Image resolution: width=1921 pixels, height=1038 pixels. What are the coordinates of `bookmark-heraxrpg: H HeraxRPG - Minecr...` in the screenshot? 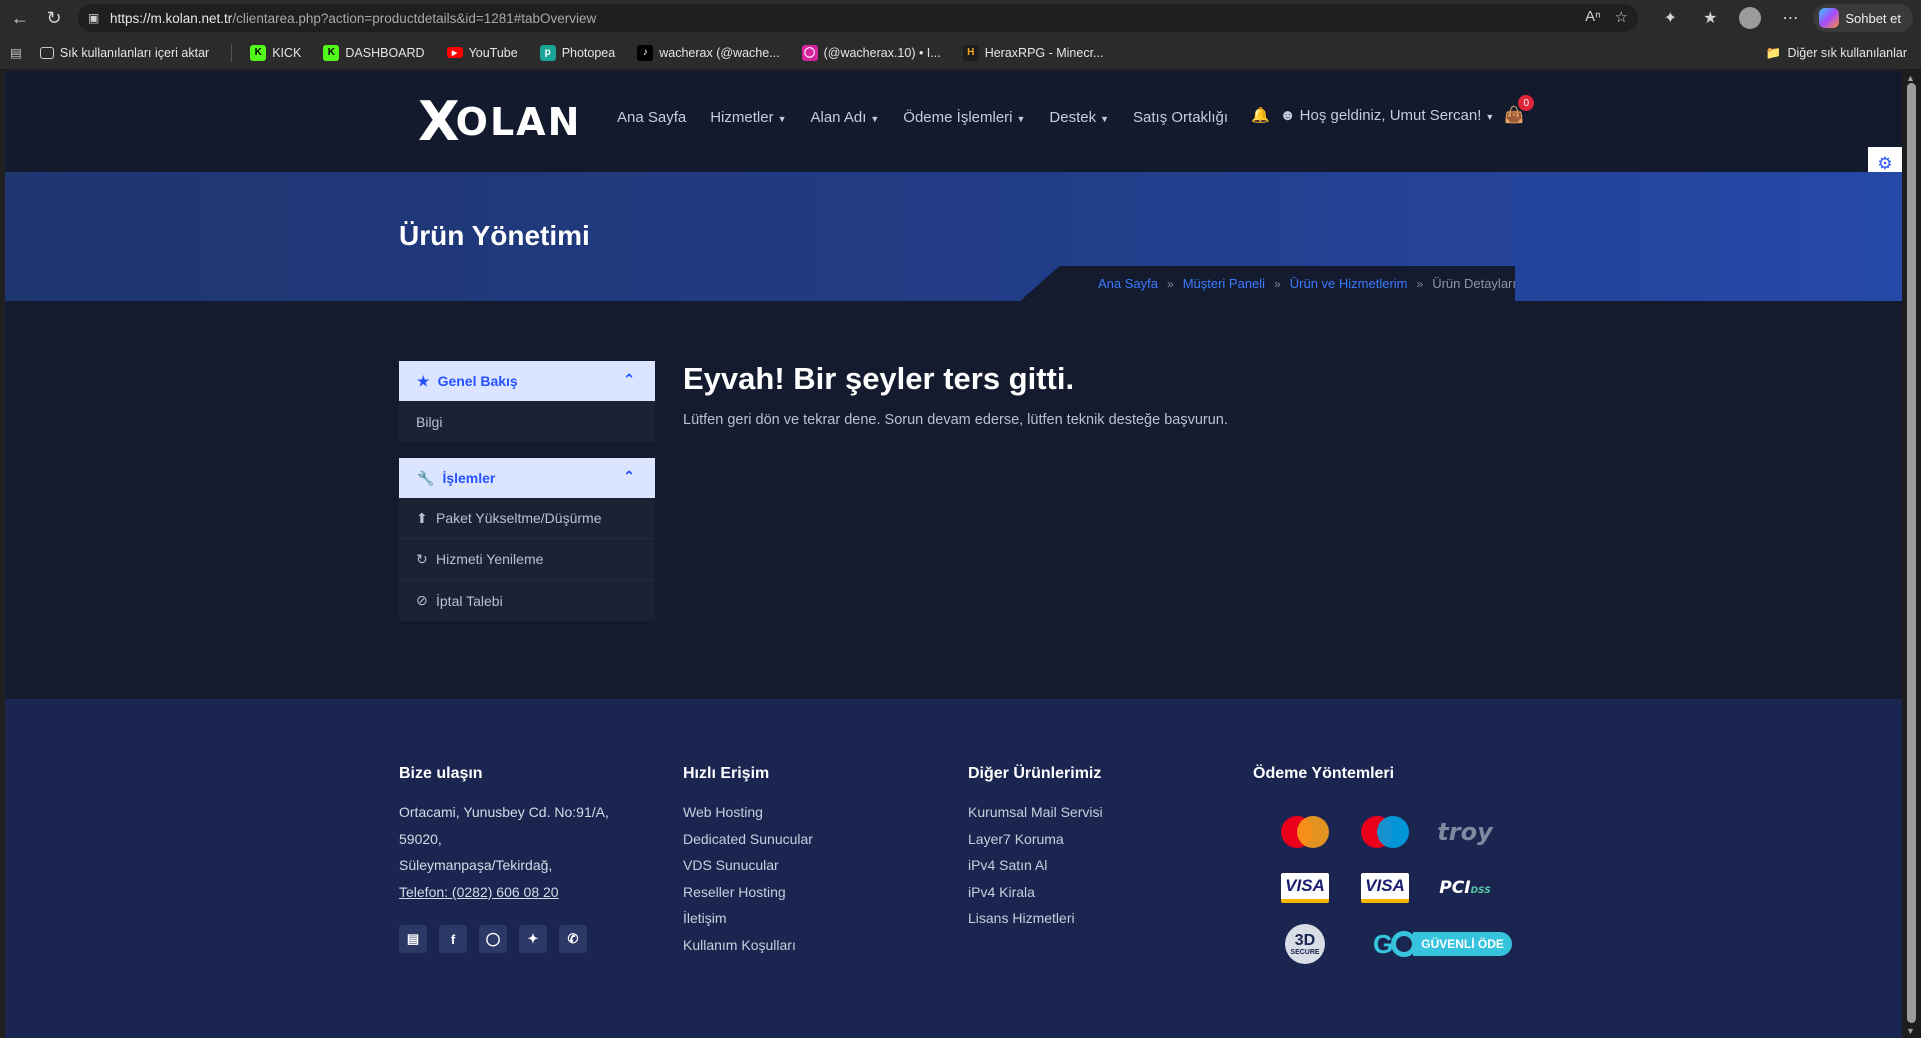 It's located at (1032, 52).